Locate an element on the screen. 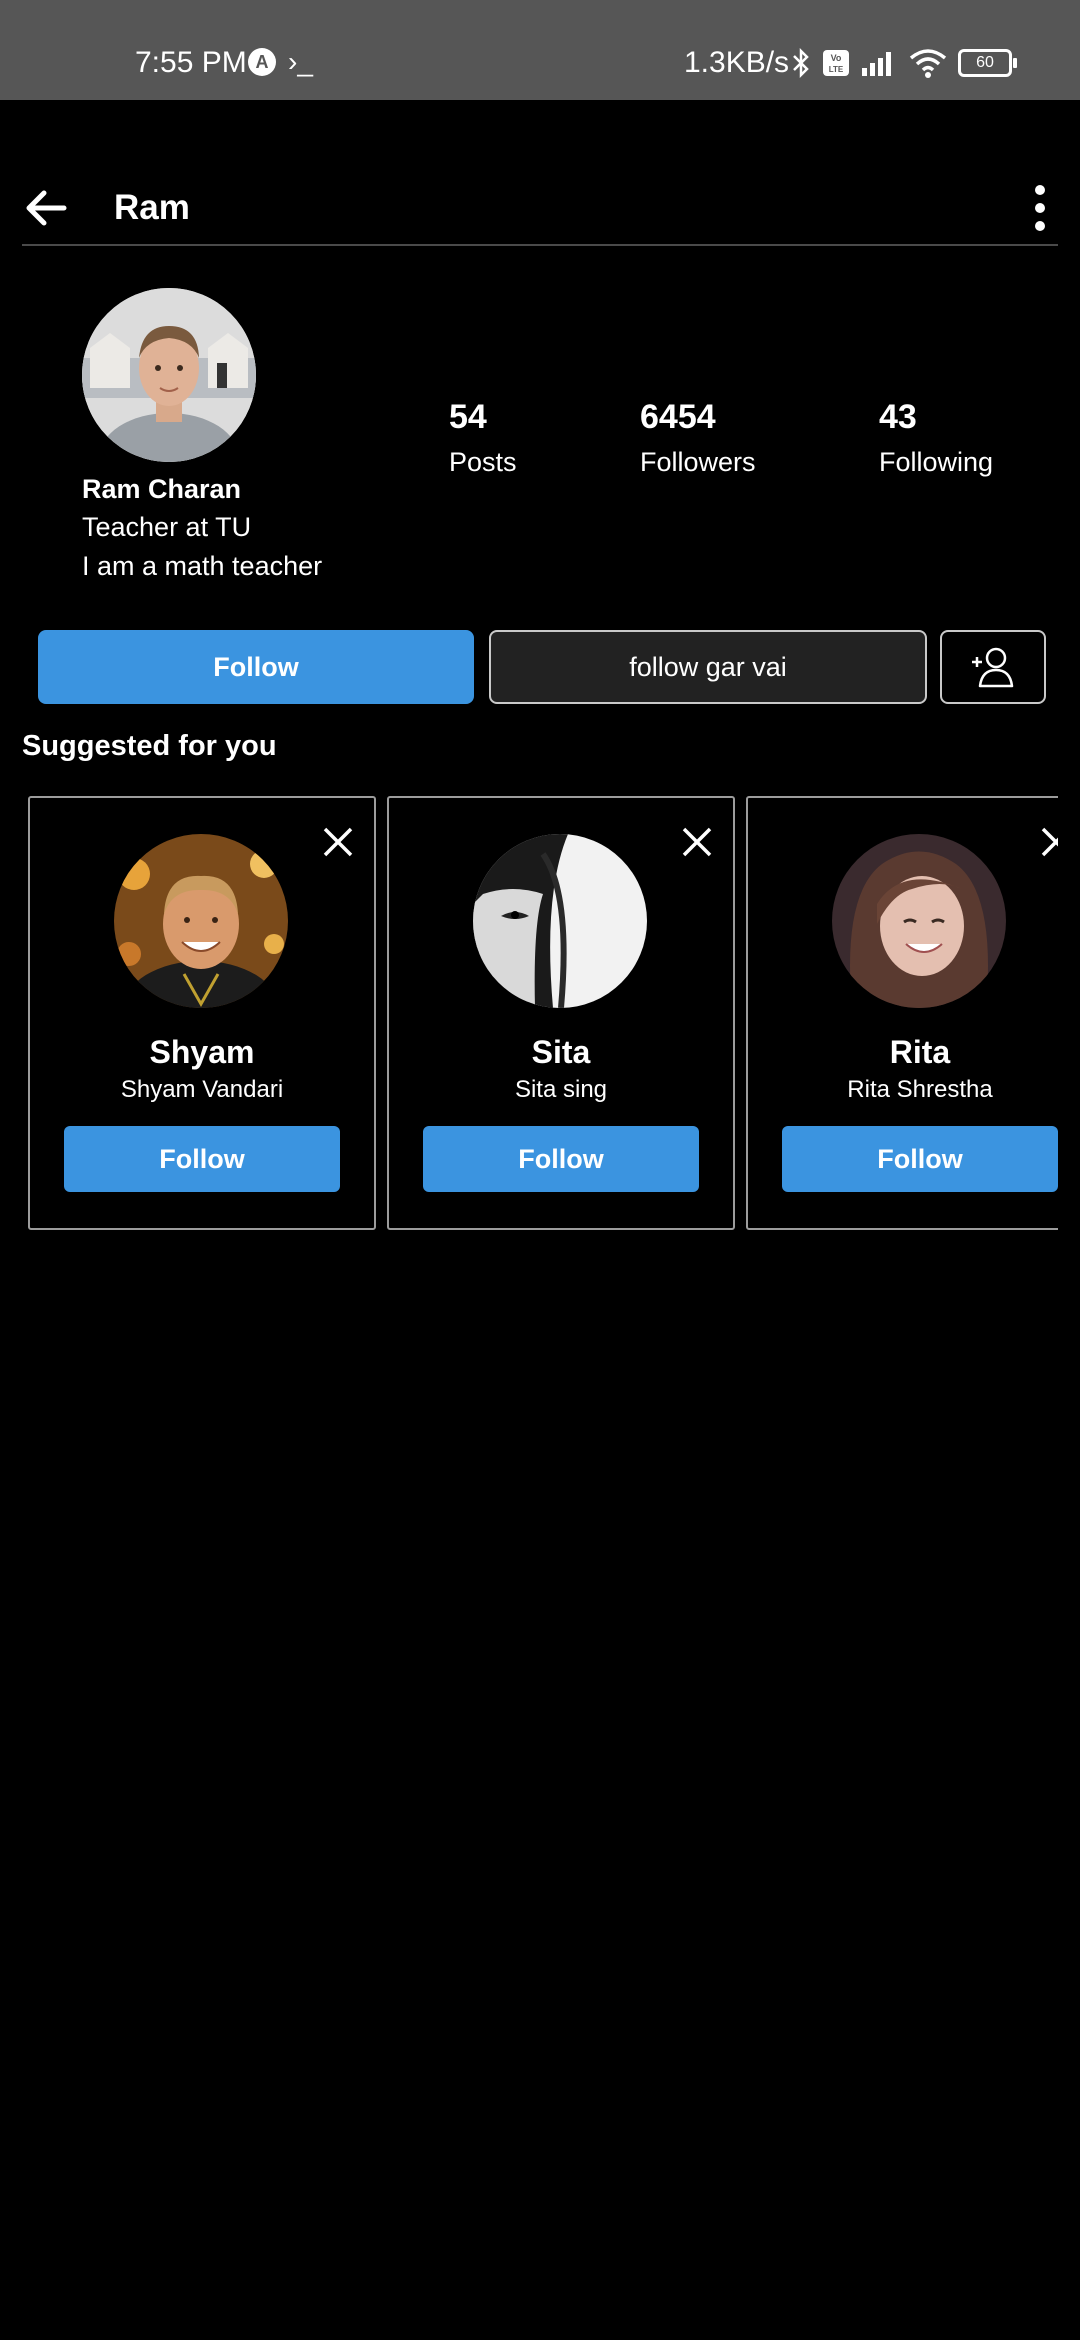 This screenshot has height=2340, width=1080. stat-label: Followers is located at coordinates (698, 462).